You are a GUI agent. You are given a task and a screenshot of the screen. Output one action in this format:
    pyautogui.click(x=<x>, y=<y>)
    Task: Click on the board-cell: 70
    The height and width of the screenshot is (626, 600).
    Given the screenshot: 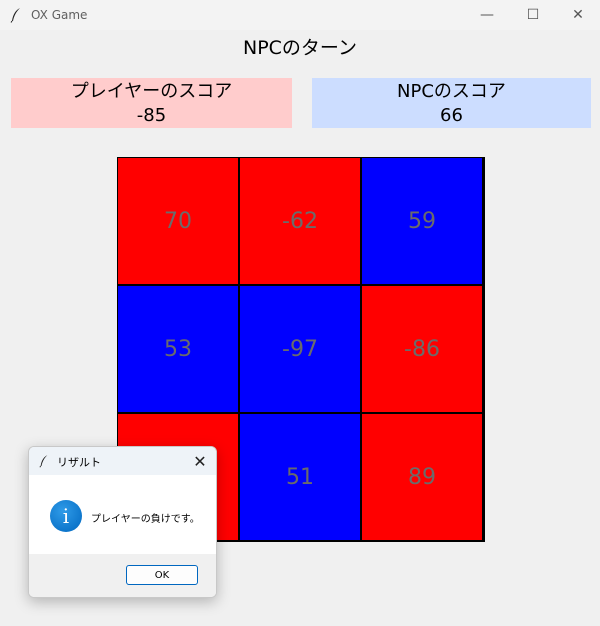 What is the action you would take?
    pyautogui.click(x=178, y=221)
    